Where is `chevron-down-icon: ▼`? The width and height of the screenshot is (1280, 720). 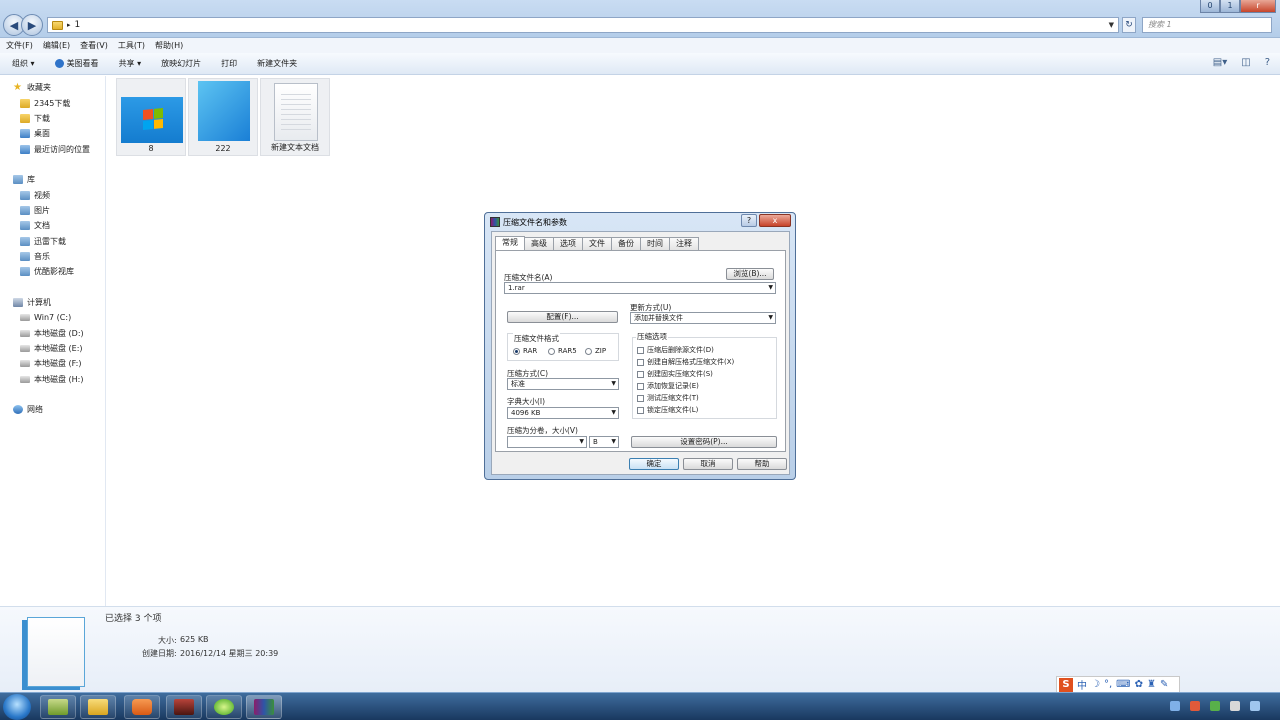
chevron-down-icon: ▼ is located at coordinates (1111, 25).